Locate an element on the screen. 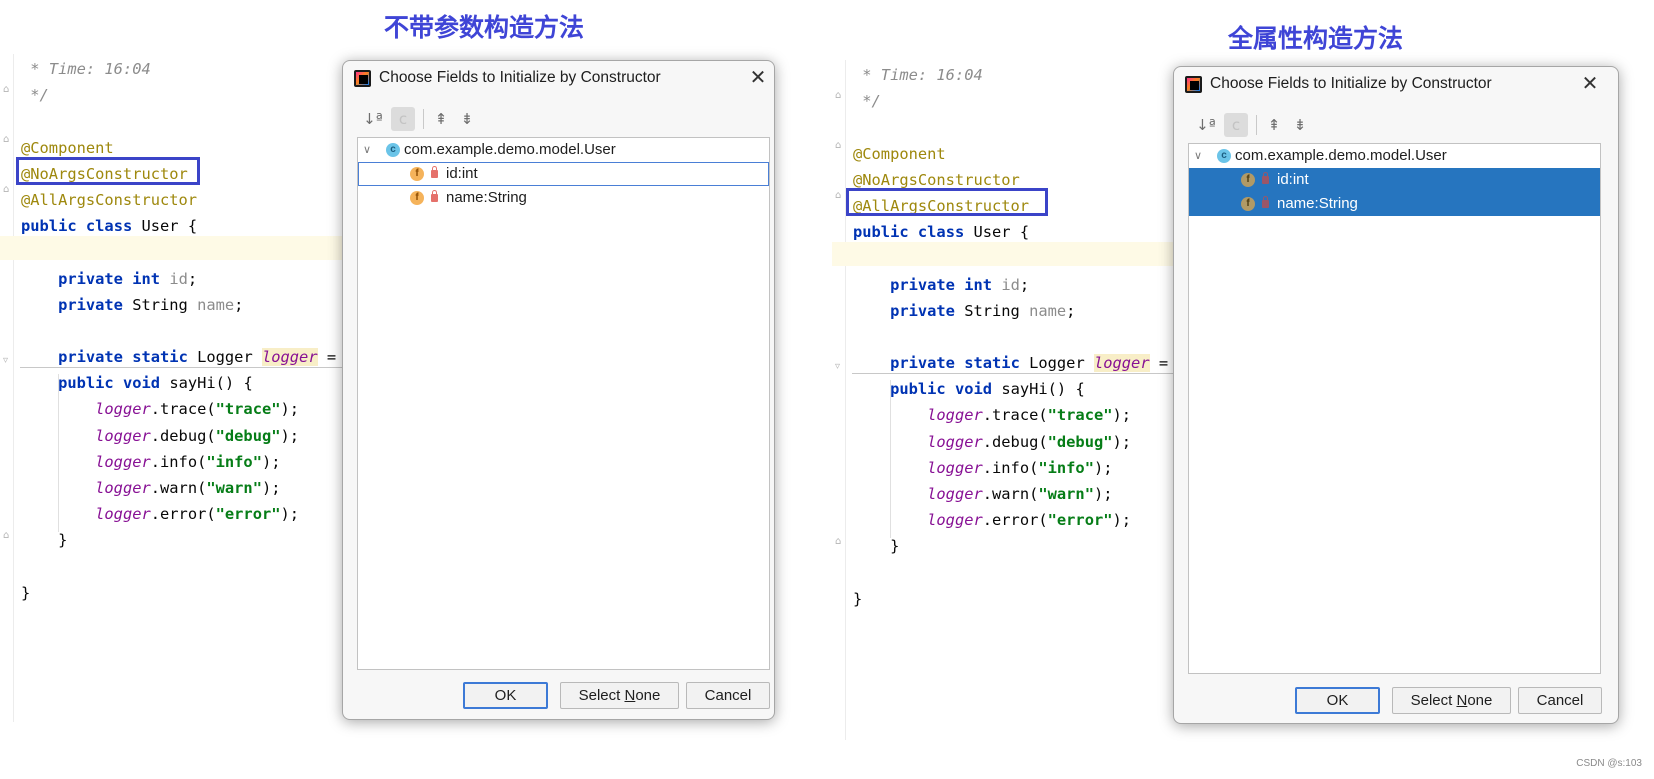  field-id: id is located at coordinates (178, 278).